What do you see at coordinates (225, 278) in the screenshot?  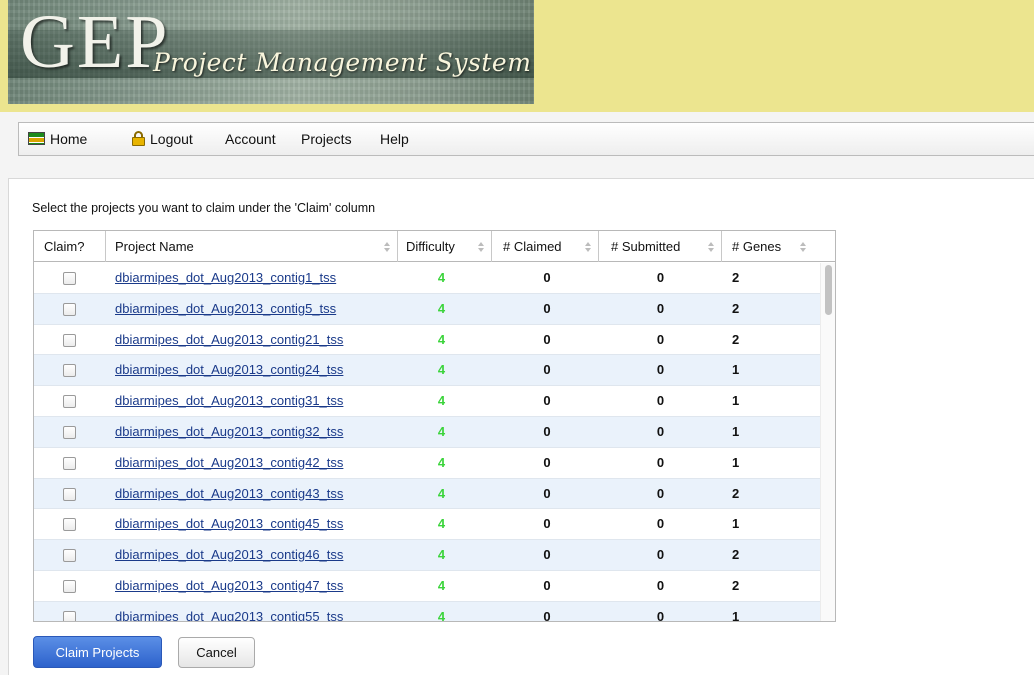 I see `project-name-link: dbiarmipes_dot_Aug2013_contig1_tss` at bounding box center [225, 278].